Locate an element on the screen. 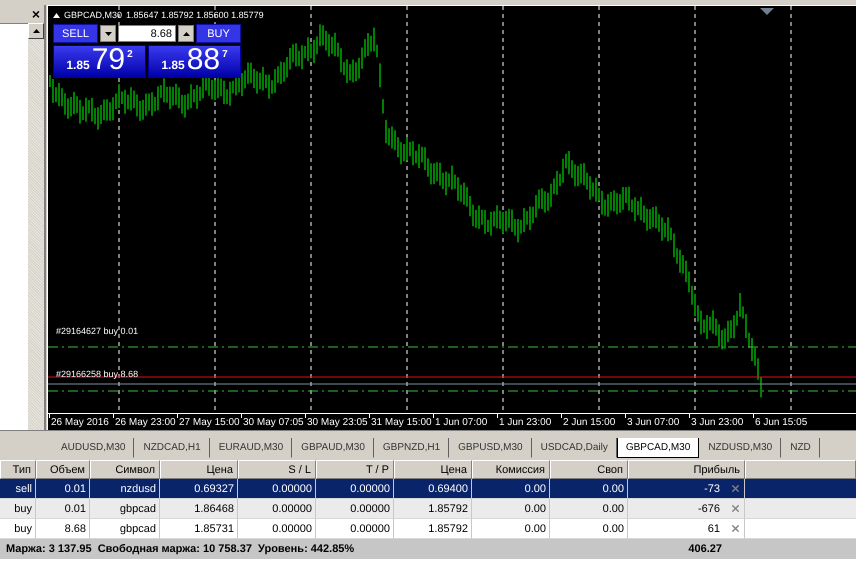  time-axis-label: 1 Jun 23:00 is located at coordinates (525, 422).